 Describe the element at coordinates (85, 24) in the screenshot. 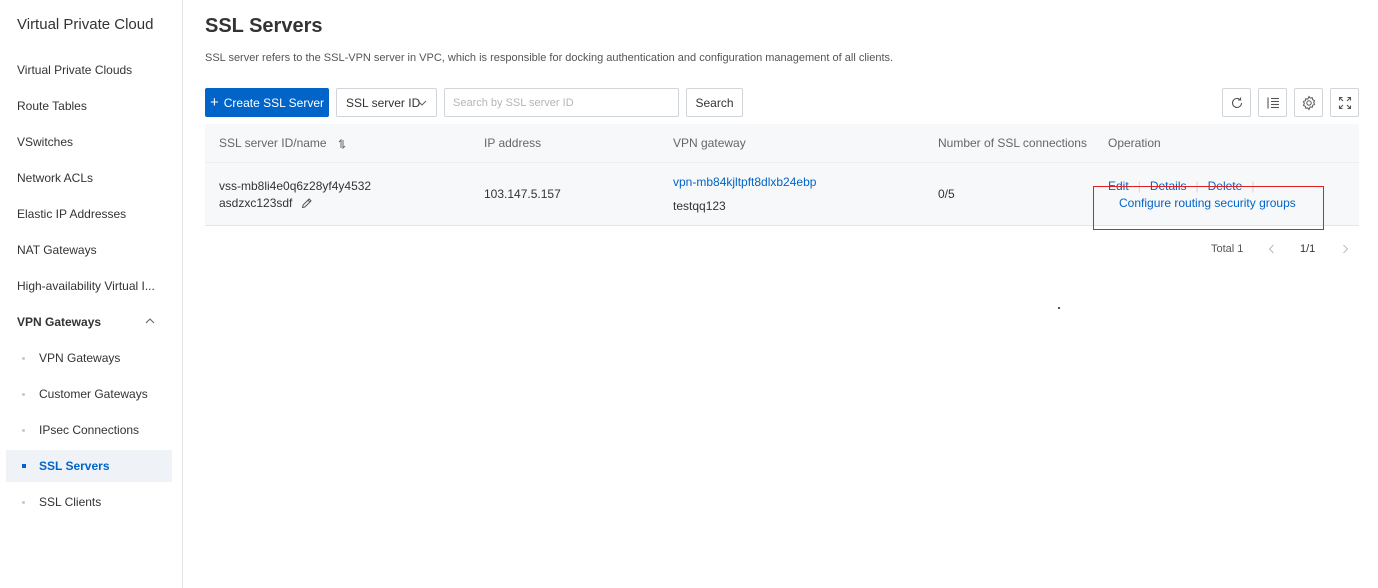

I see `sidebar-title: Virtual Private Cloud` at that location.